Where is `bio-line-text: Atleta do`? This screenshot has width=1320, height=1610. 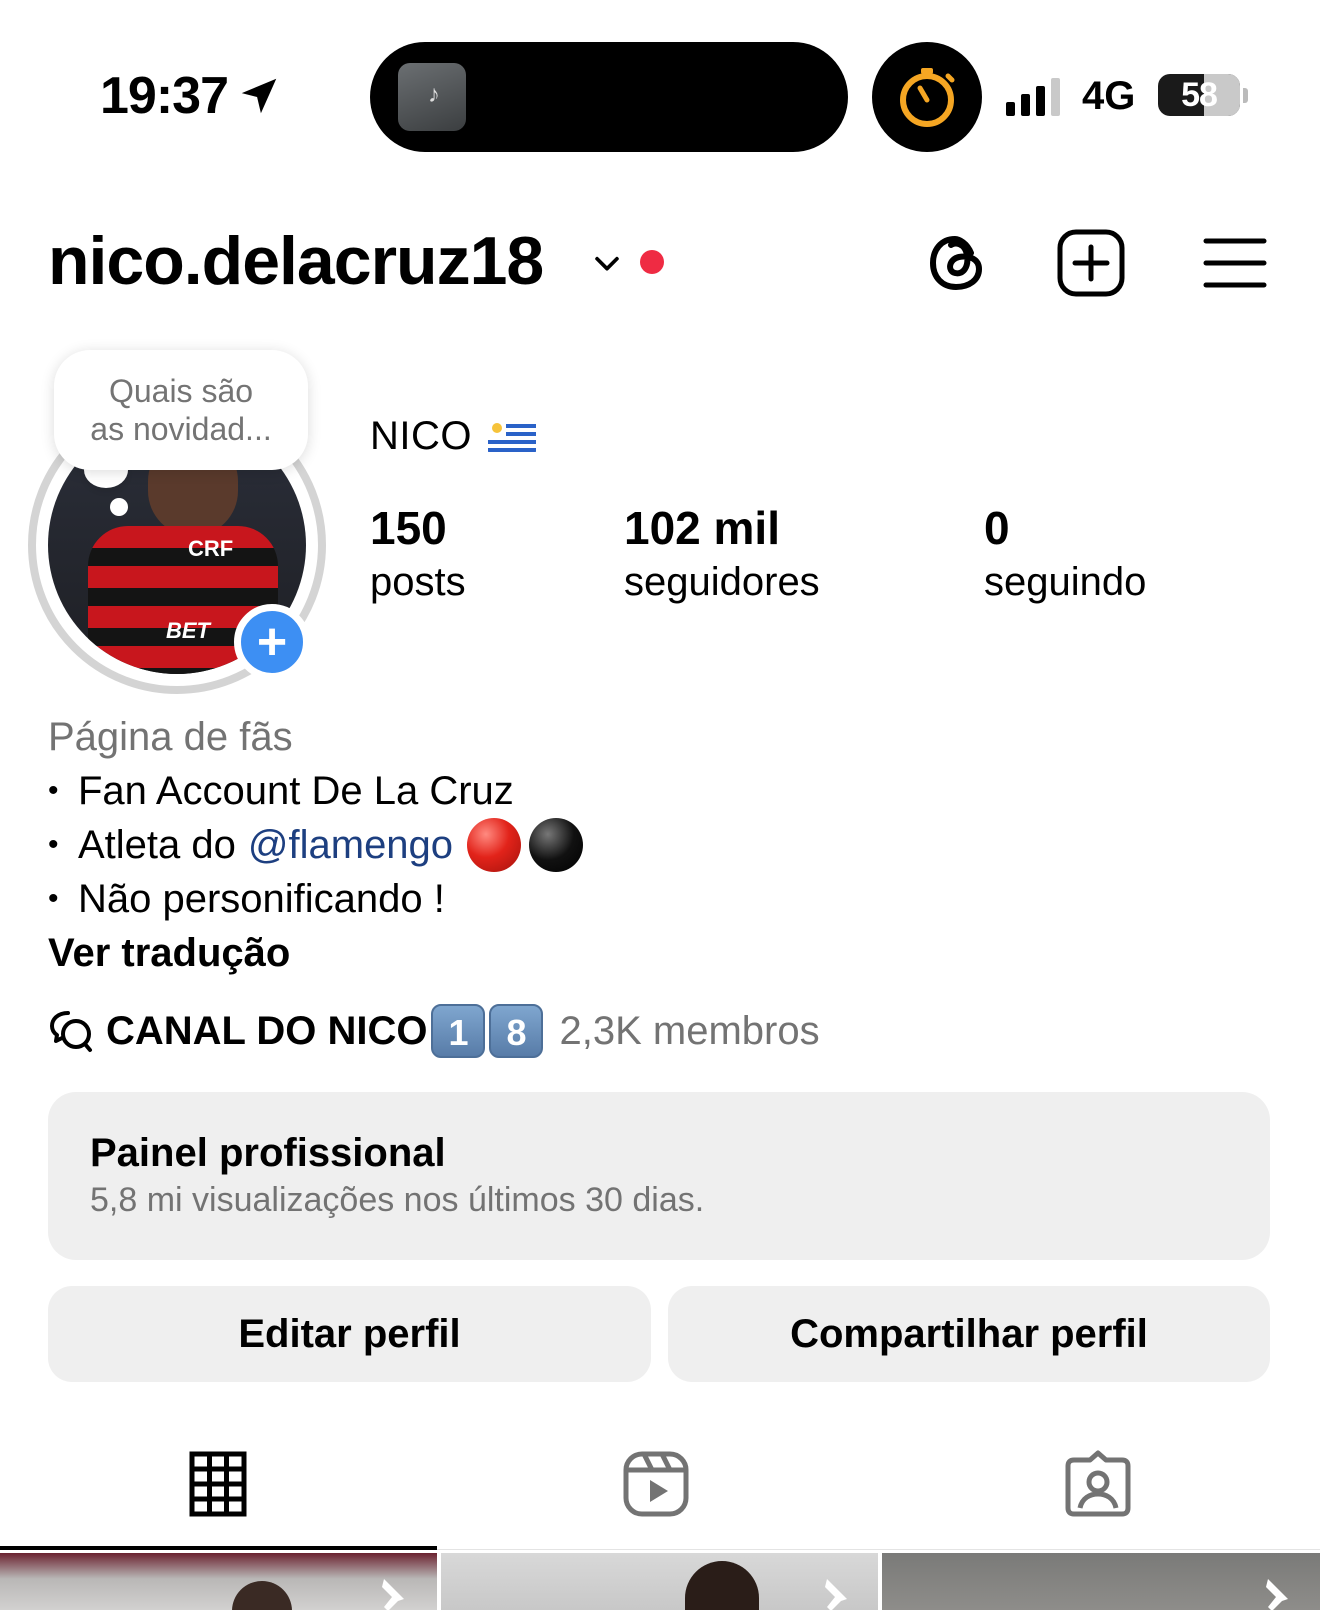 bio-line-text: Atleta do is located at coordinates (157, 845).